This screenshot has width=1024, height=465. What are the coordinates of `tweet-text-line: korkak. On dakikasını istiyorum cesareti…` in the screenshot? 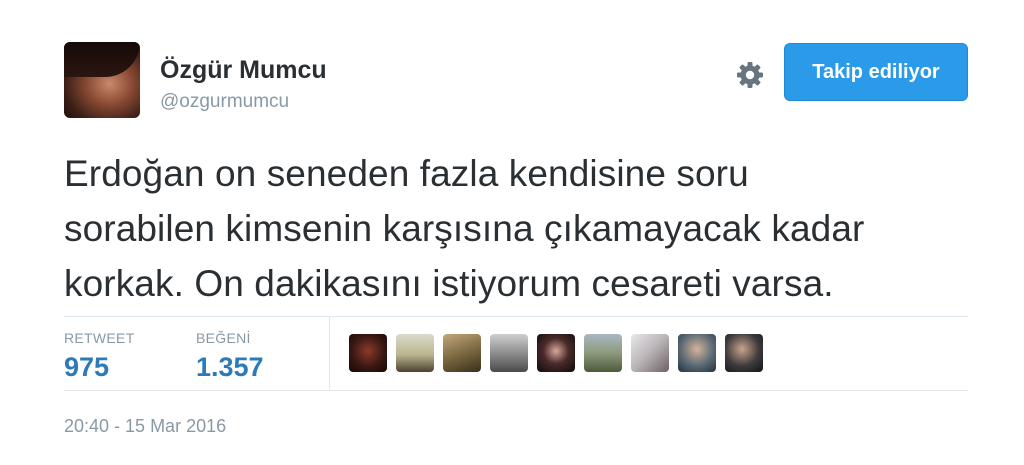 It's located at (449, 283).